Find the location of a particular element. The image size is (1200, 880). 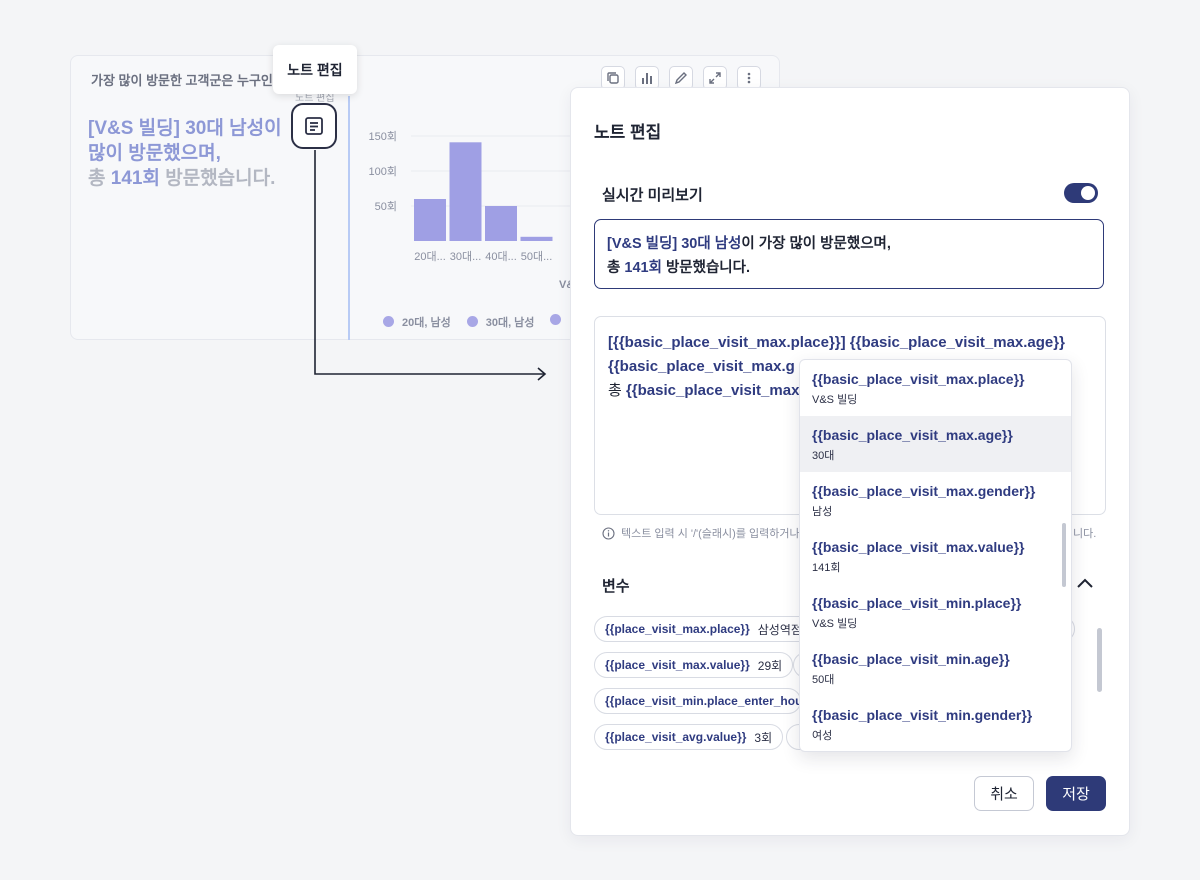

variable-chip: {{place_visit_min.place_enter_hour}} is located at coordinates (697, 701).